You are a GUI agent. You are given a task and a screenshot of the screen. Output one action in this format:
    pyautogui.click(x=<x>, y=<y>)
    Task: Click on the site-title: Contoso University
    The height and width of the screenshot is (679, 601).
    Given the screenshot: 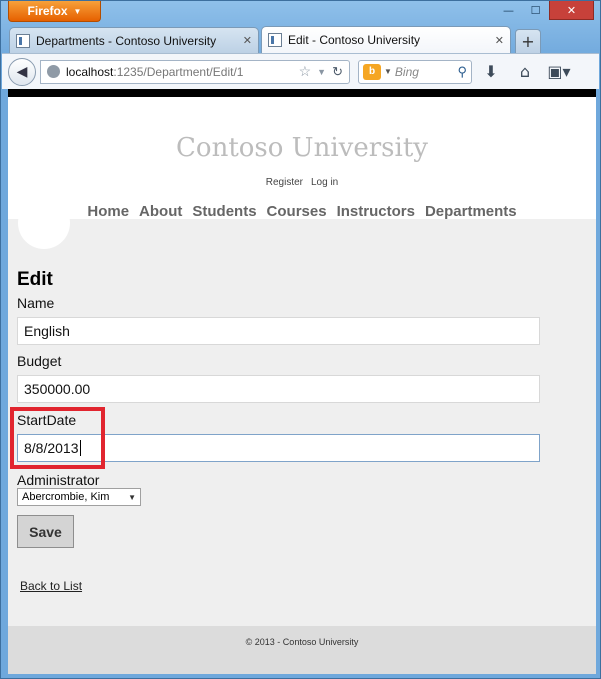 What is the action you would take?
    pyautogui.click(x=302, y=148)
    